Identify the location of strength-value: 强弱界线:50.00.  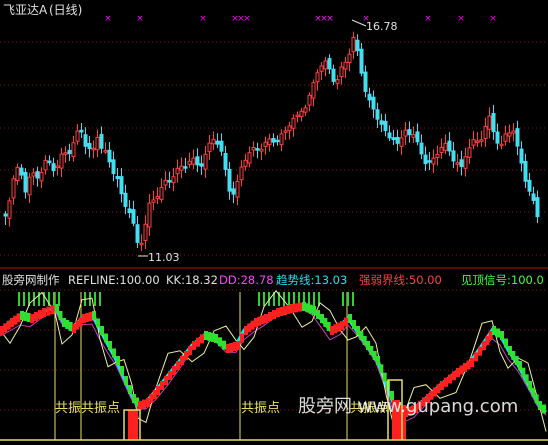
(400, 280).